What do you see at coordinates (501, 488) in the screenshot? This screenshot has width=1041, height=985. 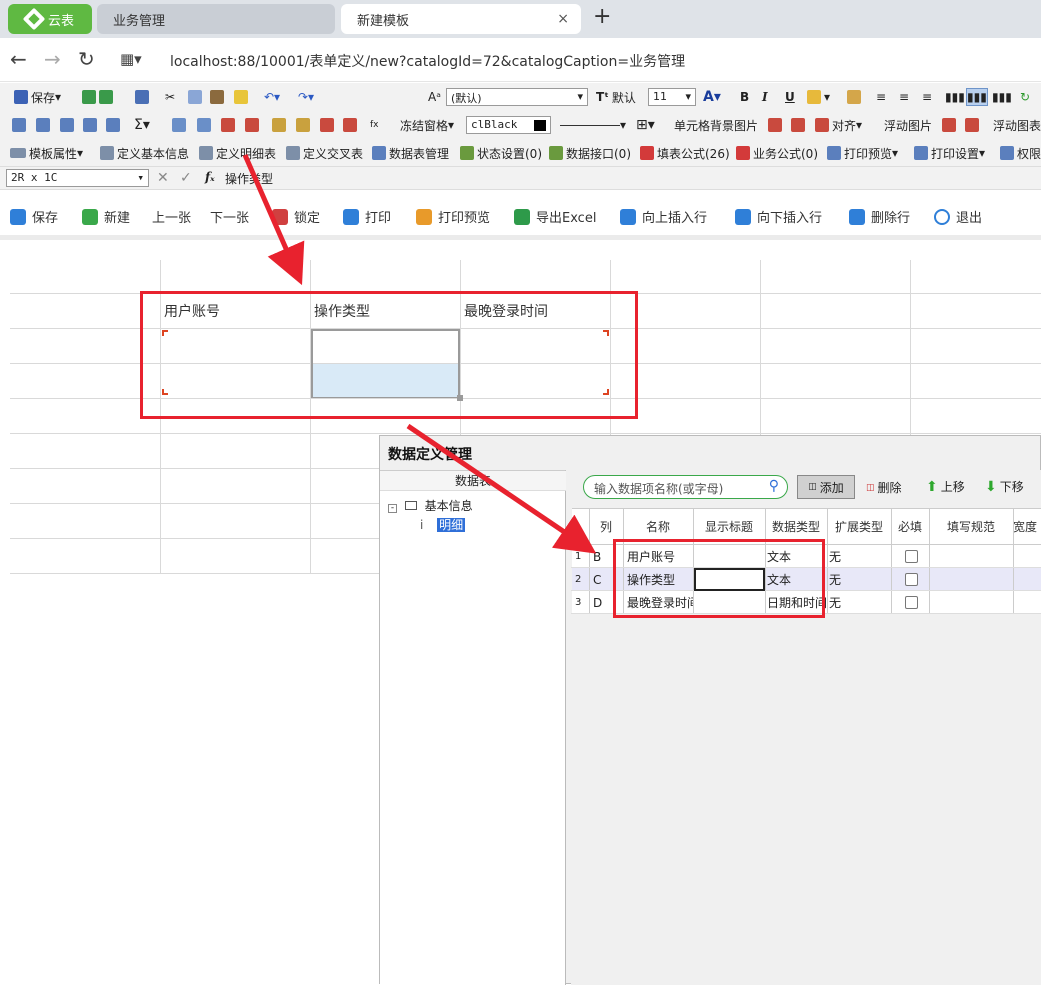 I see `annotation-arrow-to-fields` at bounding box center [501, 488].